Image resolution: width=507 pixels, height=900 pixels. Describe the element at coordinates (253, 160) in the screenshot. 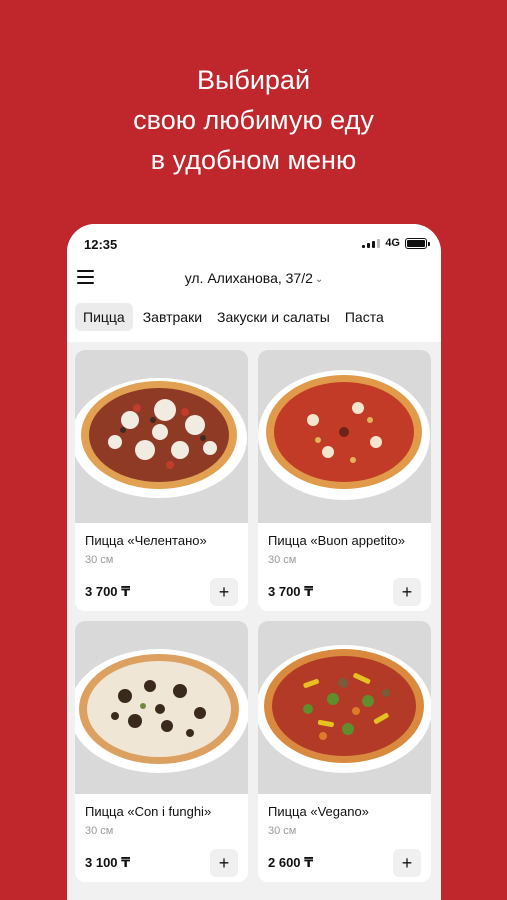

I see `promo-line-3: в удобном меню` at that location.